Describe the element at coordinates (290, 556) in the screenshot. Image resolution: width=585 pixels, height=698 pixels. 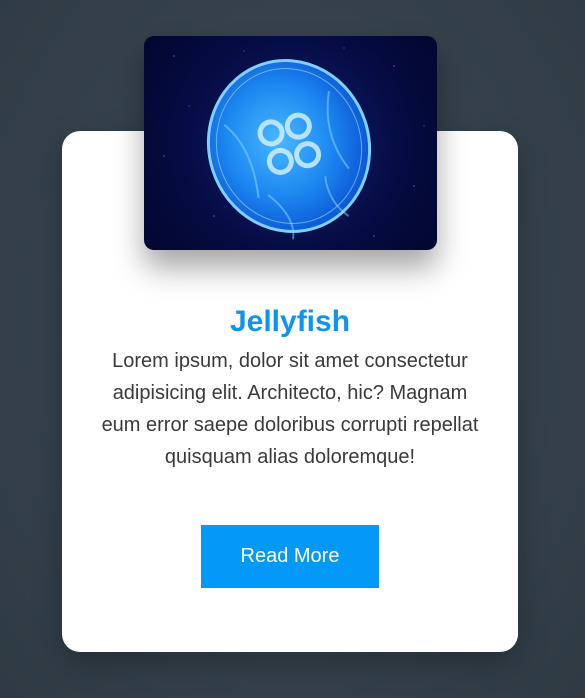
I see `read-more-button: Read More` at that location.